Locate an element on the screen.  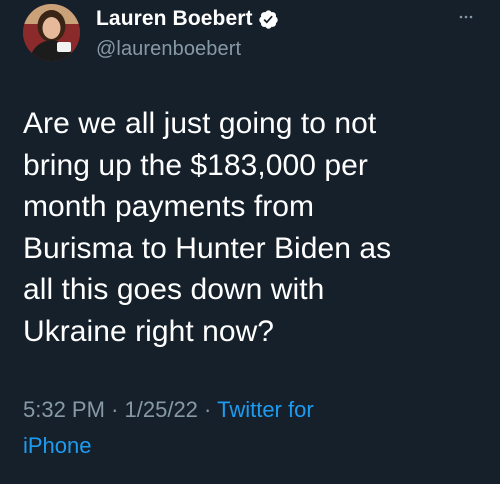
more-options-icon is located at coordinates (466, 17).